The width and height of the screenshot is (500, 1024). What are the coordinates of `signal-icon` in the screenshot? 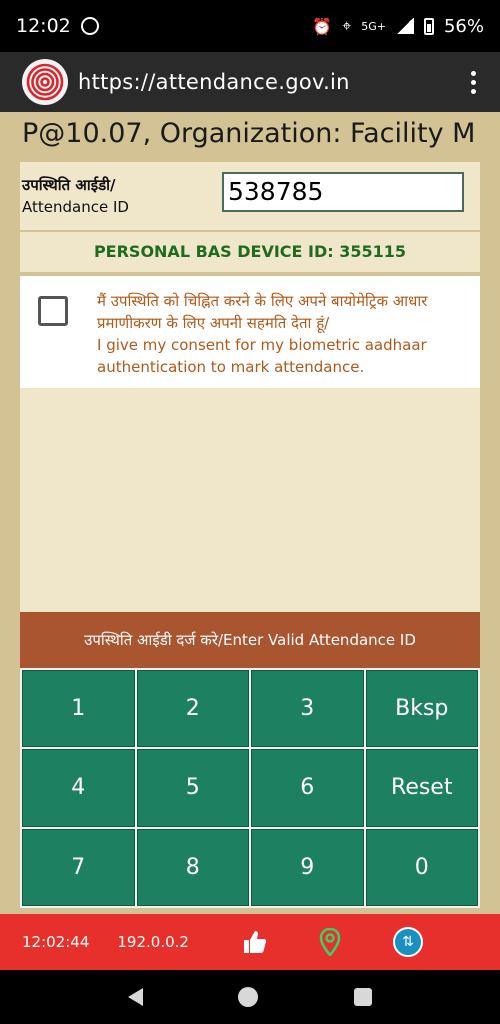 It's located at (404, 26).